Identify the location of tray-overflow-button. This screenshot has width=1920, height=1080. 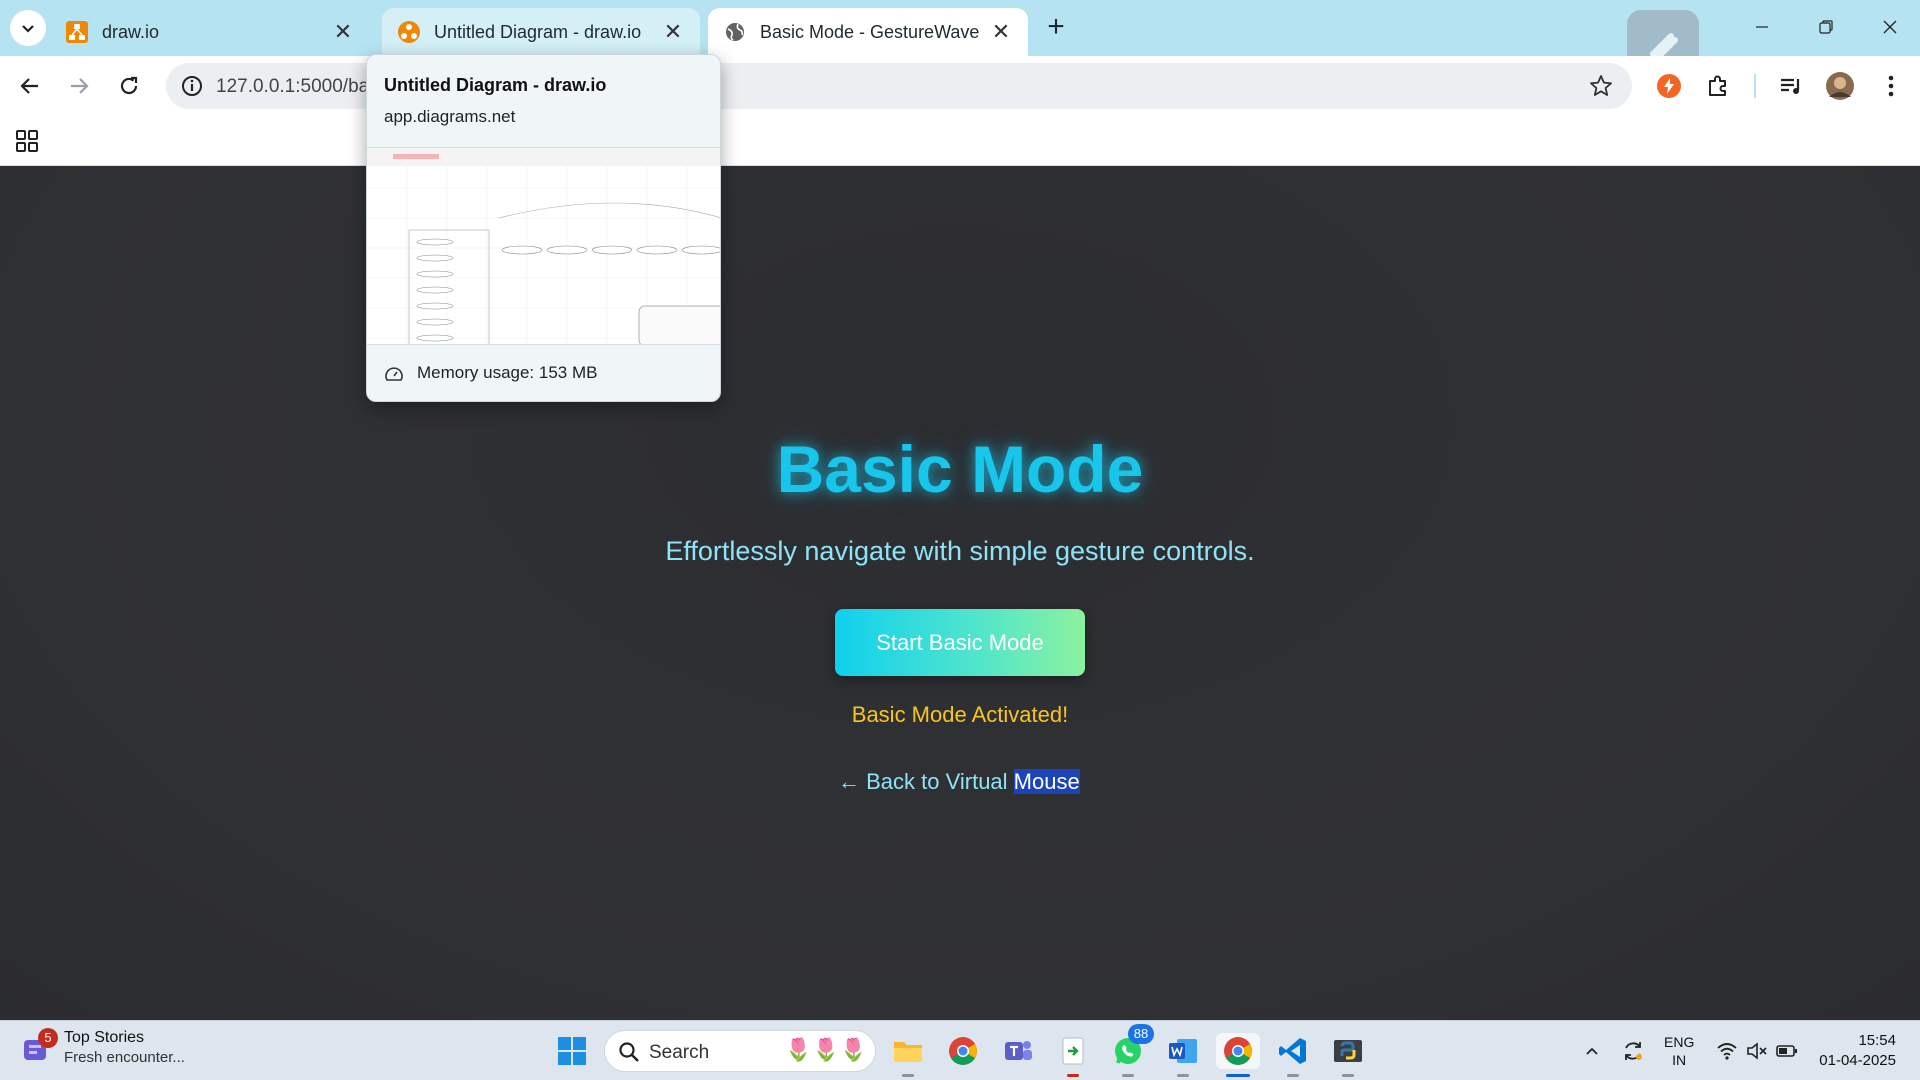
(1592, 1051).